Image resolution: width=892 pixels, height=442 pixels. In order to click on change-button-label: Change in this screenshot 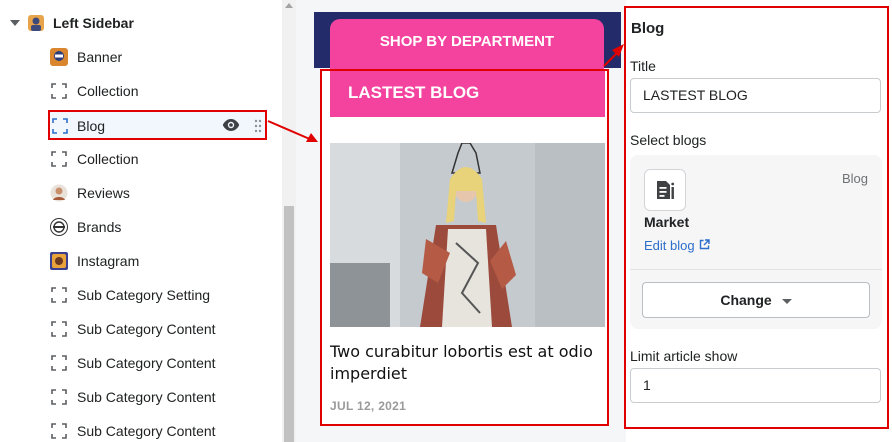, I will do `click(746, 300)`.